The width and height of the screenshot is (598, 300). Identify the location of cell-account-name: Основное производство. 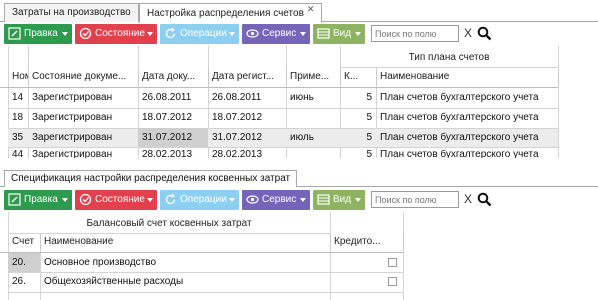
(100, 262).